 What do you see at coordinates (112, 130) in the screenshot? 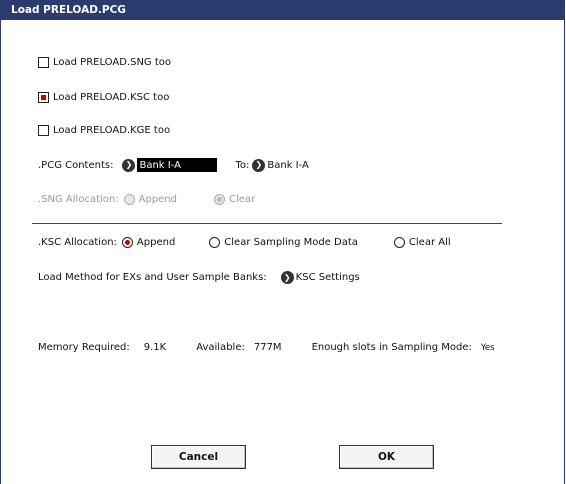
I see `load-kge-label: Load PRELOAD.KGE too` at bounding box center [112, 130].